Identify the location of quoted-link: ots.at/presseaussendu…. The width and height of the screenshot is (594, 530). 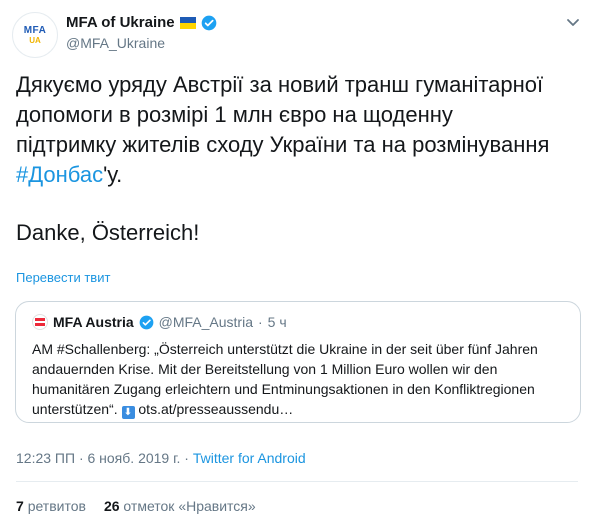
(215, 409).